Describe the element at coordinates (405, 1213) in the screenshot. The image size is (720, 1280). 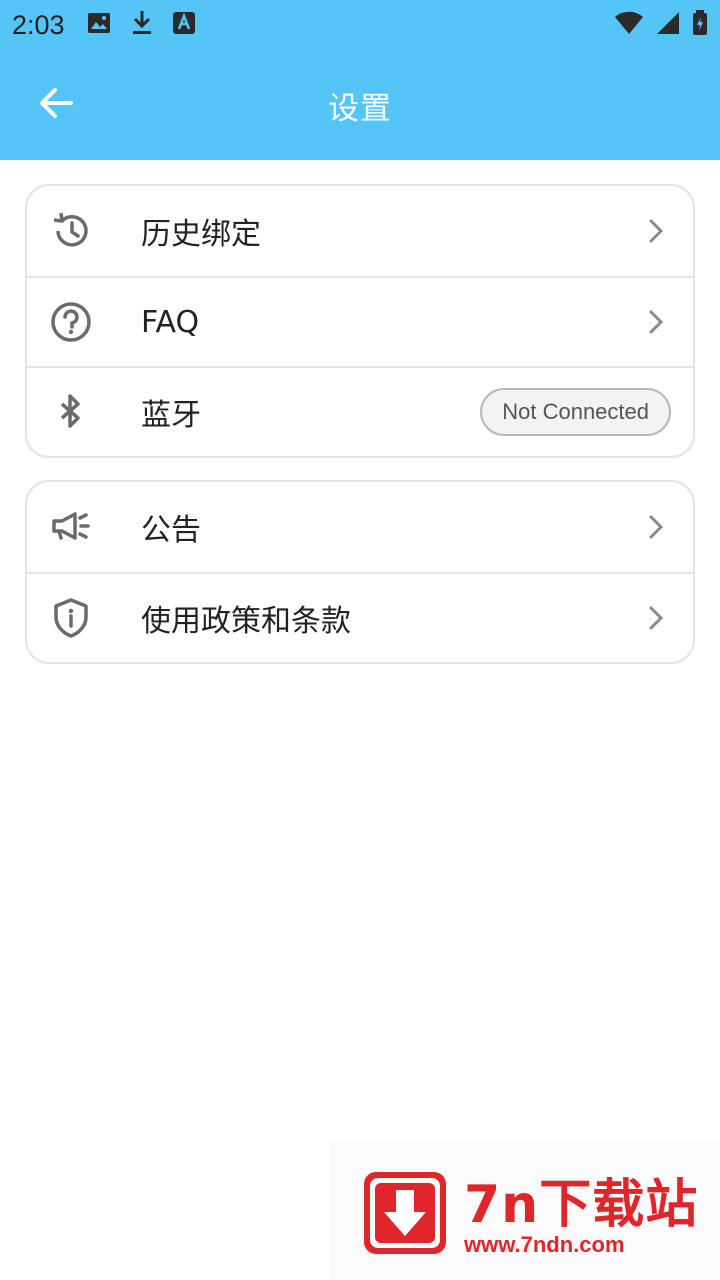
I see `download-arrow-logo-icon` at that location.